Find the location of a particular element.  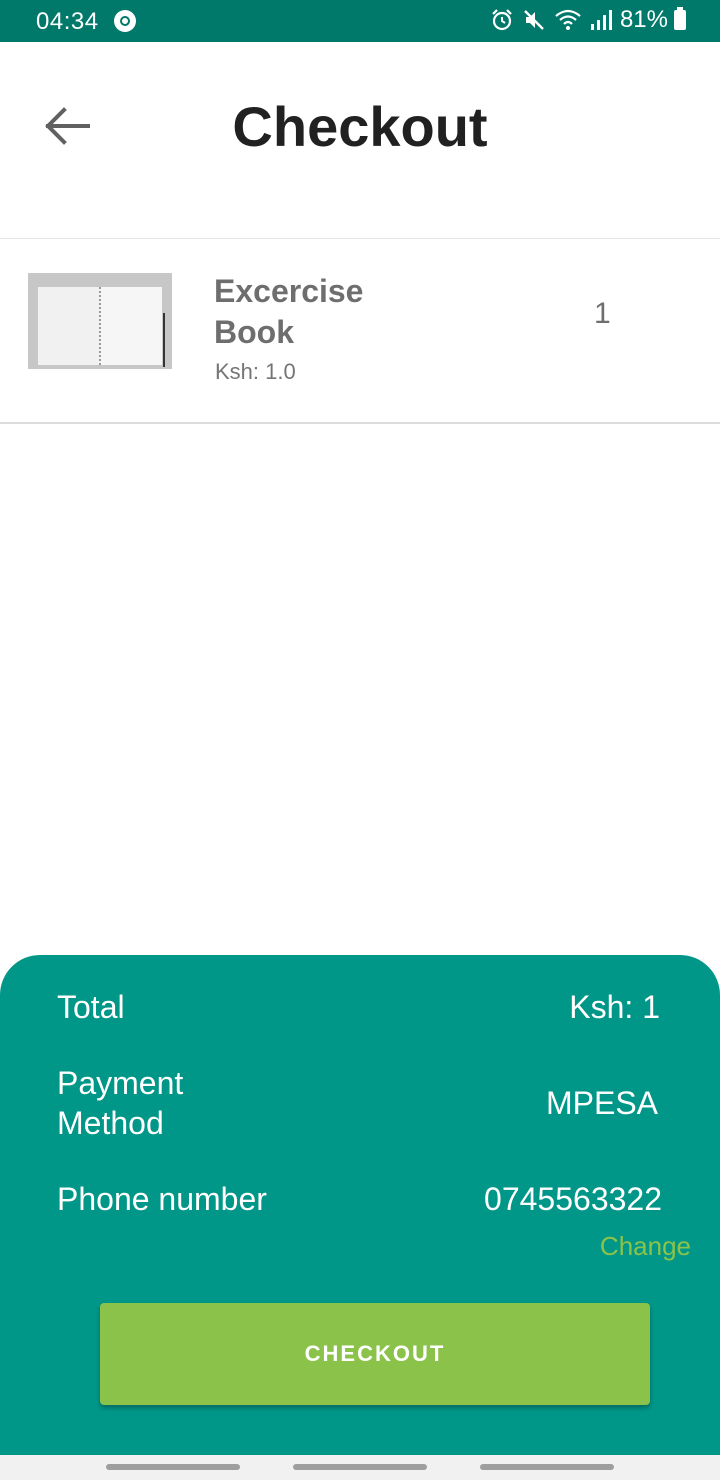

navigation-bar is located at coordinates (360, 1467).